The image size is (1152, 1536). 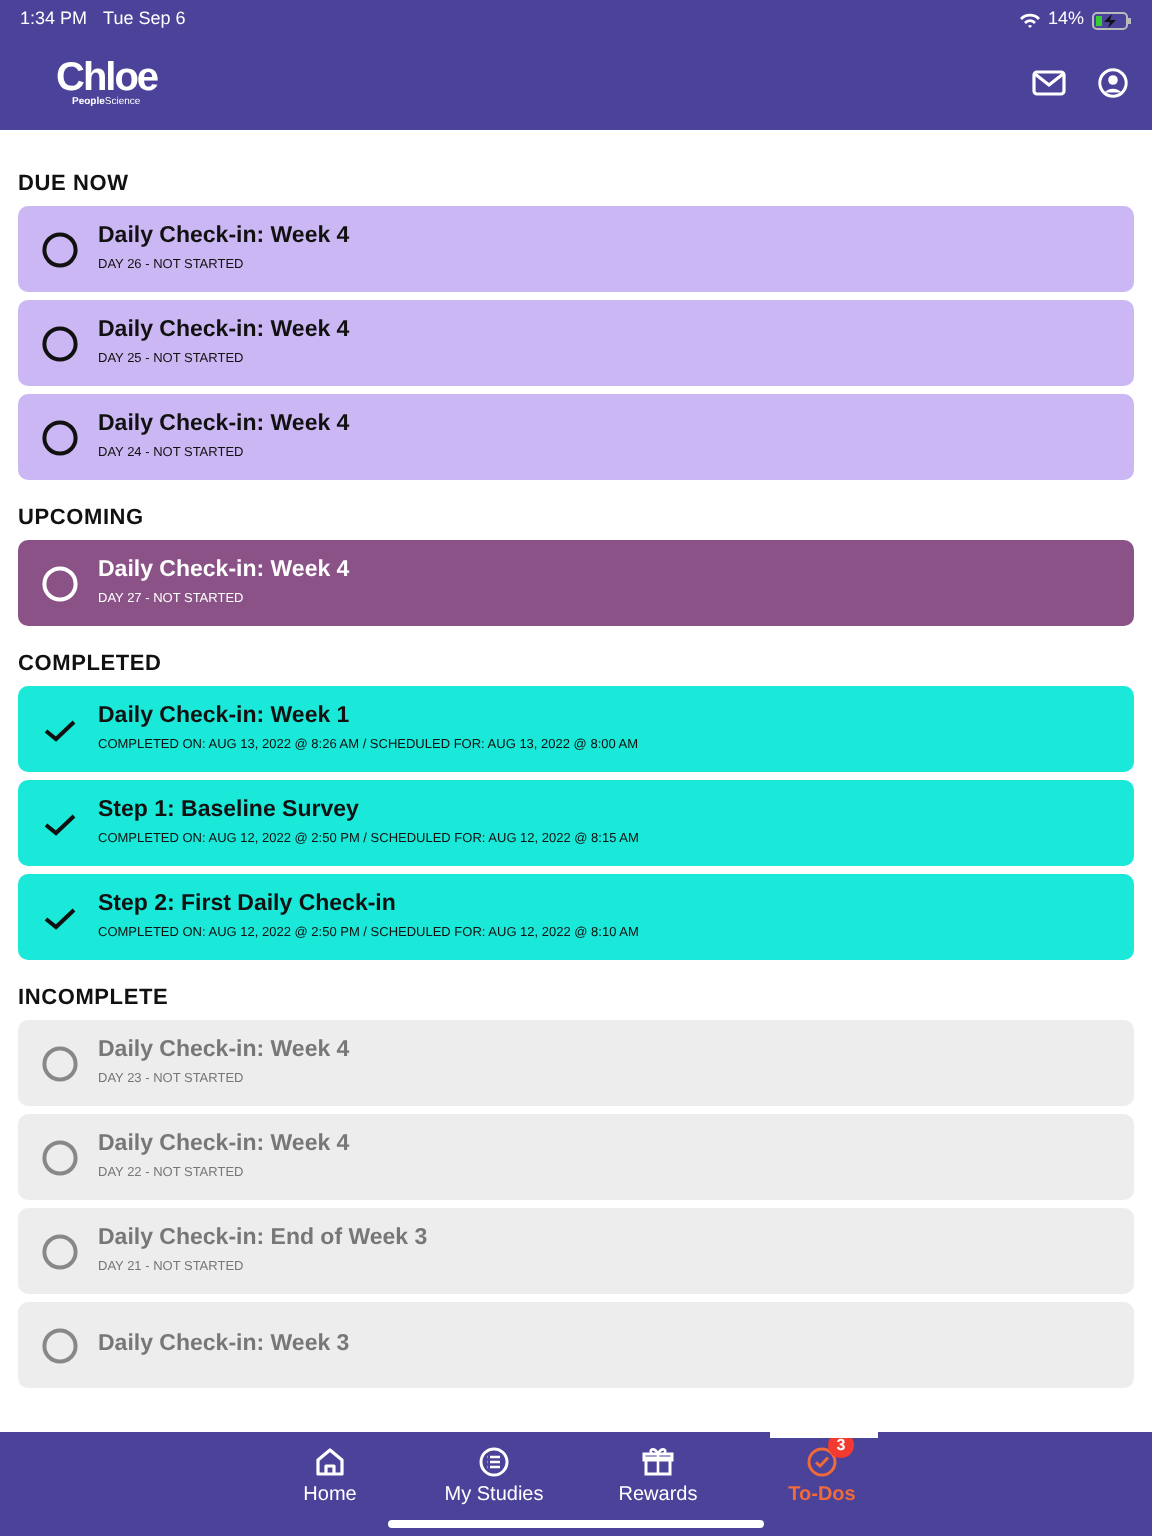 What do you see at coordinates (330, 1462) in the screenshot?
I see `home-icon` at bounding box center [330, 1462].